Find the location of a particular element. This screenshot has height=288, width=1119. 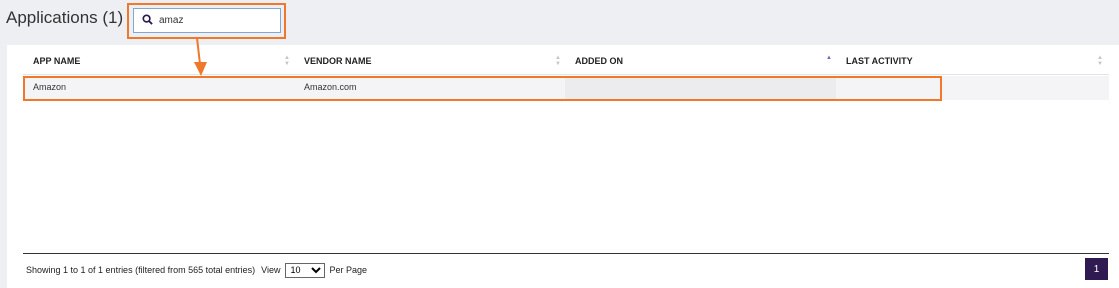

column-header-vendor-name: VENDOR NAME ▲ ▼ is located at coordinates (429, 63).